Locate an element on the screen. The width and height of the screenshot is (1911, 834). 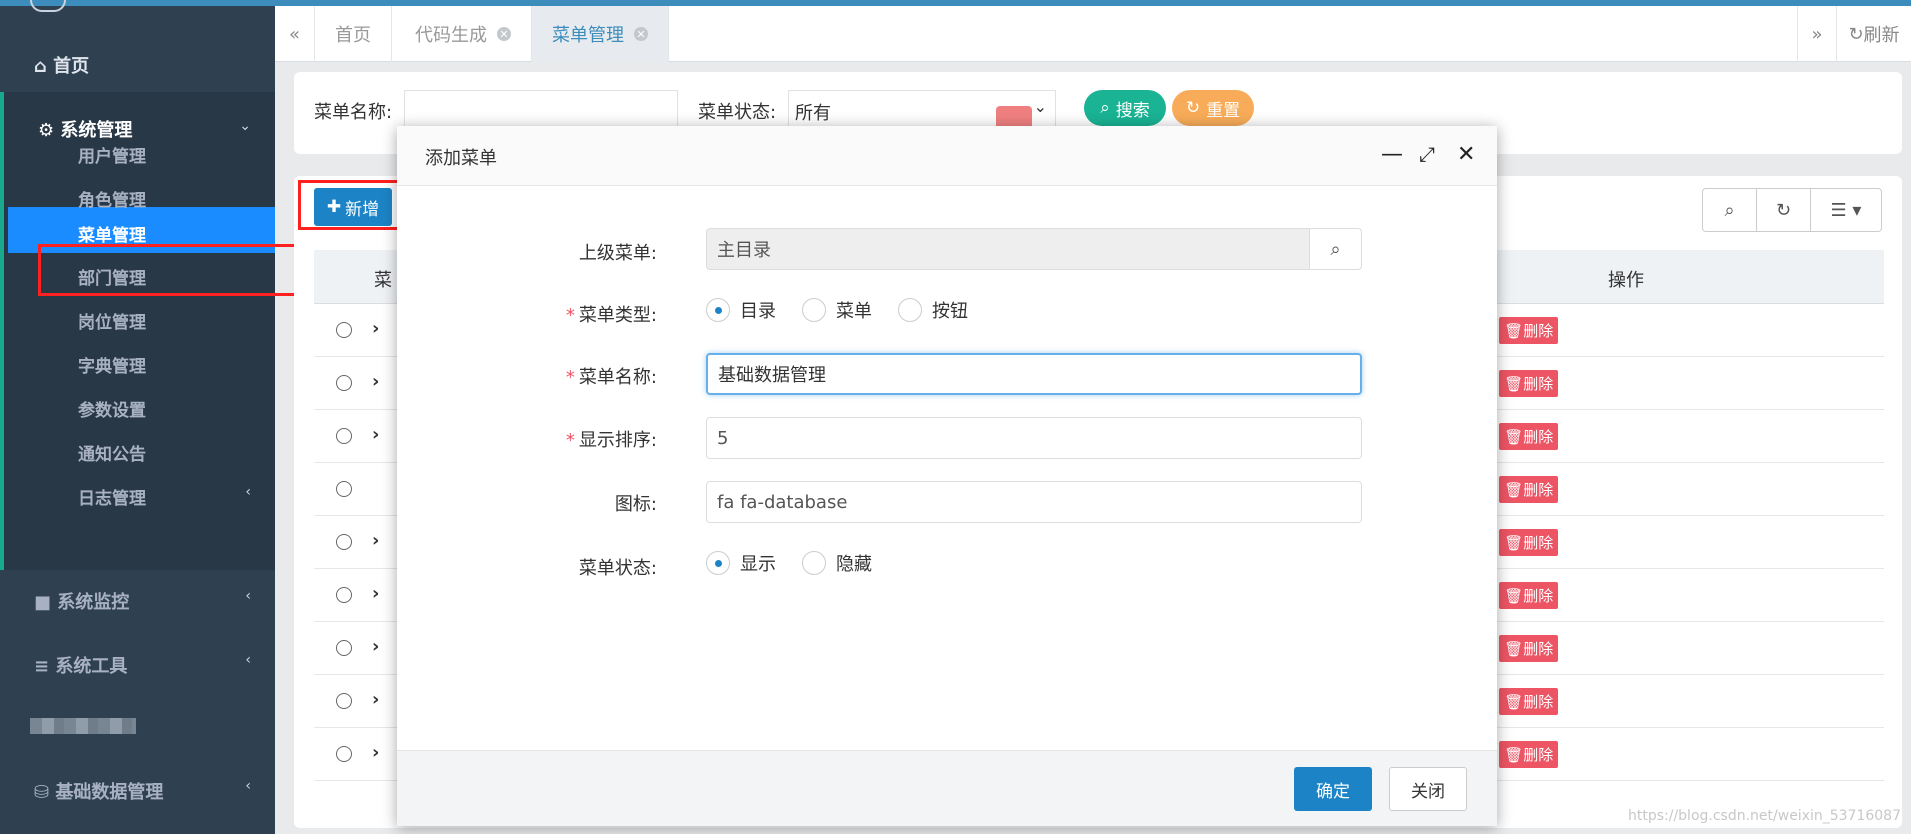
sidebar-item-base-data: ⛁ 基础数据管理 is located at coordinates (98, 791).